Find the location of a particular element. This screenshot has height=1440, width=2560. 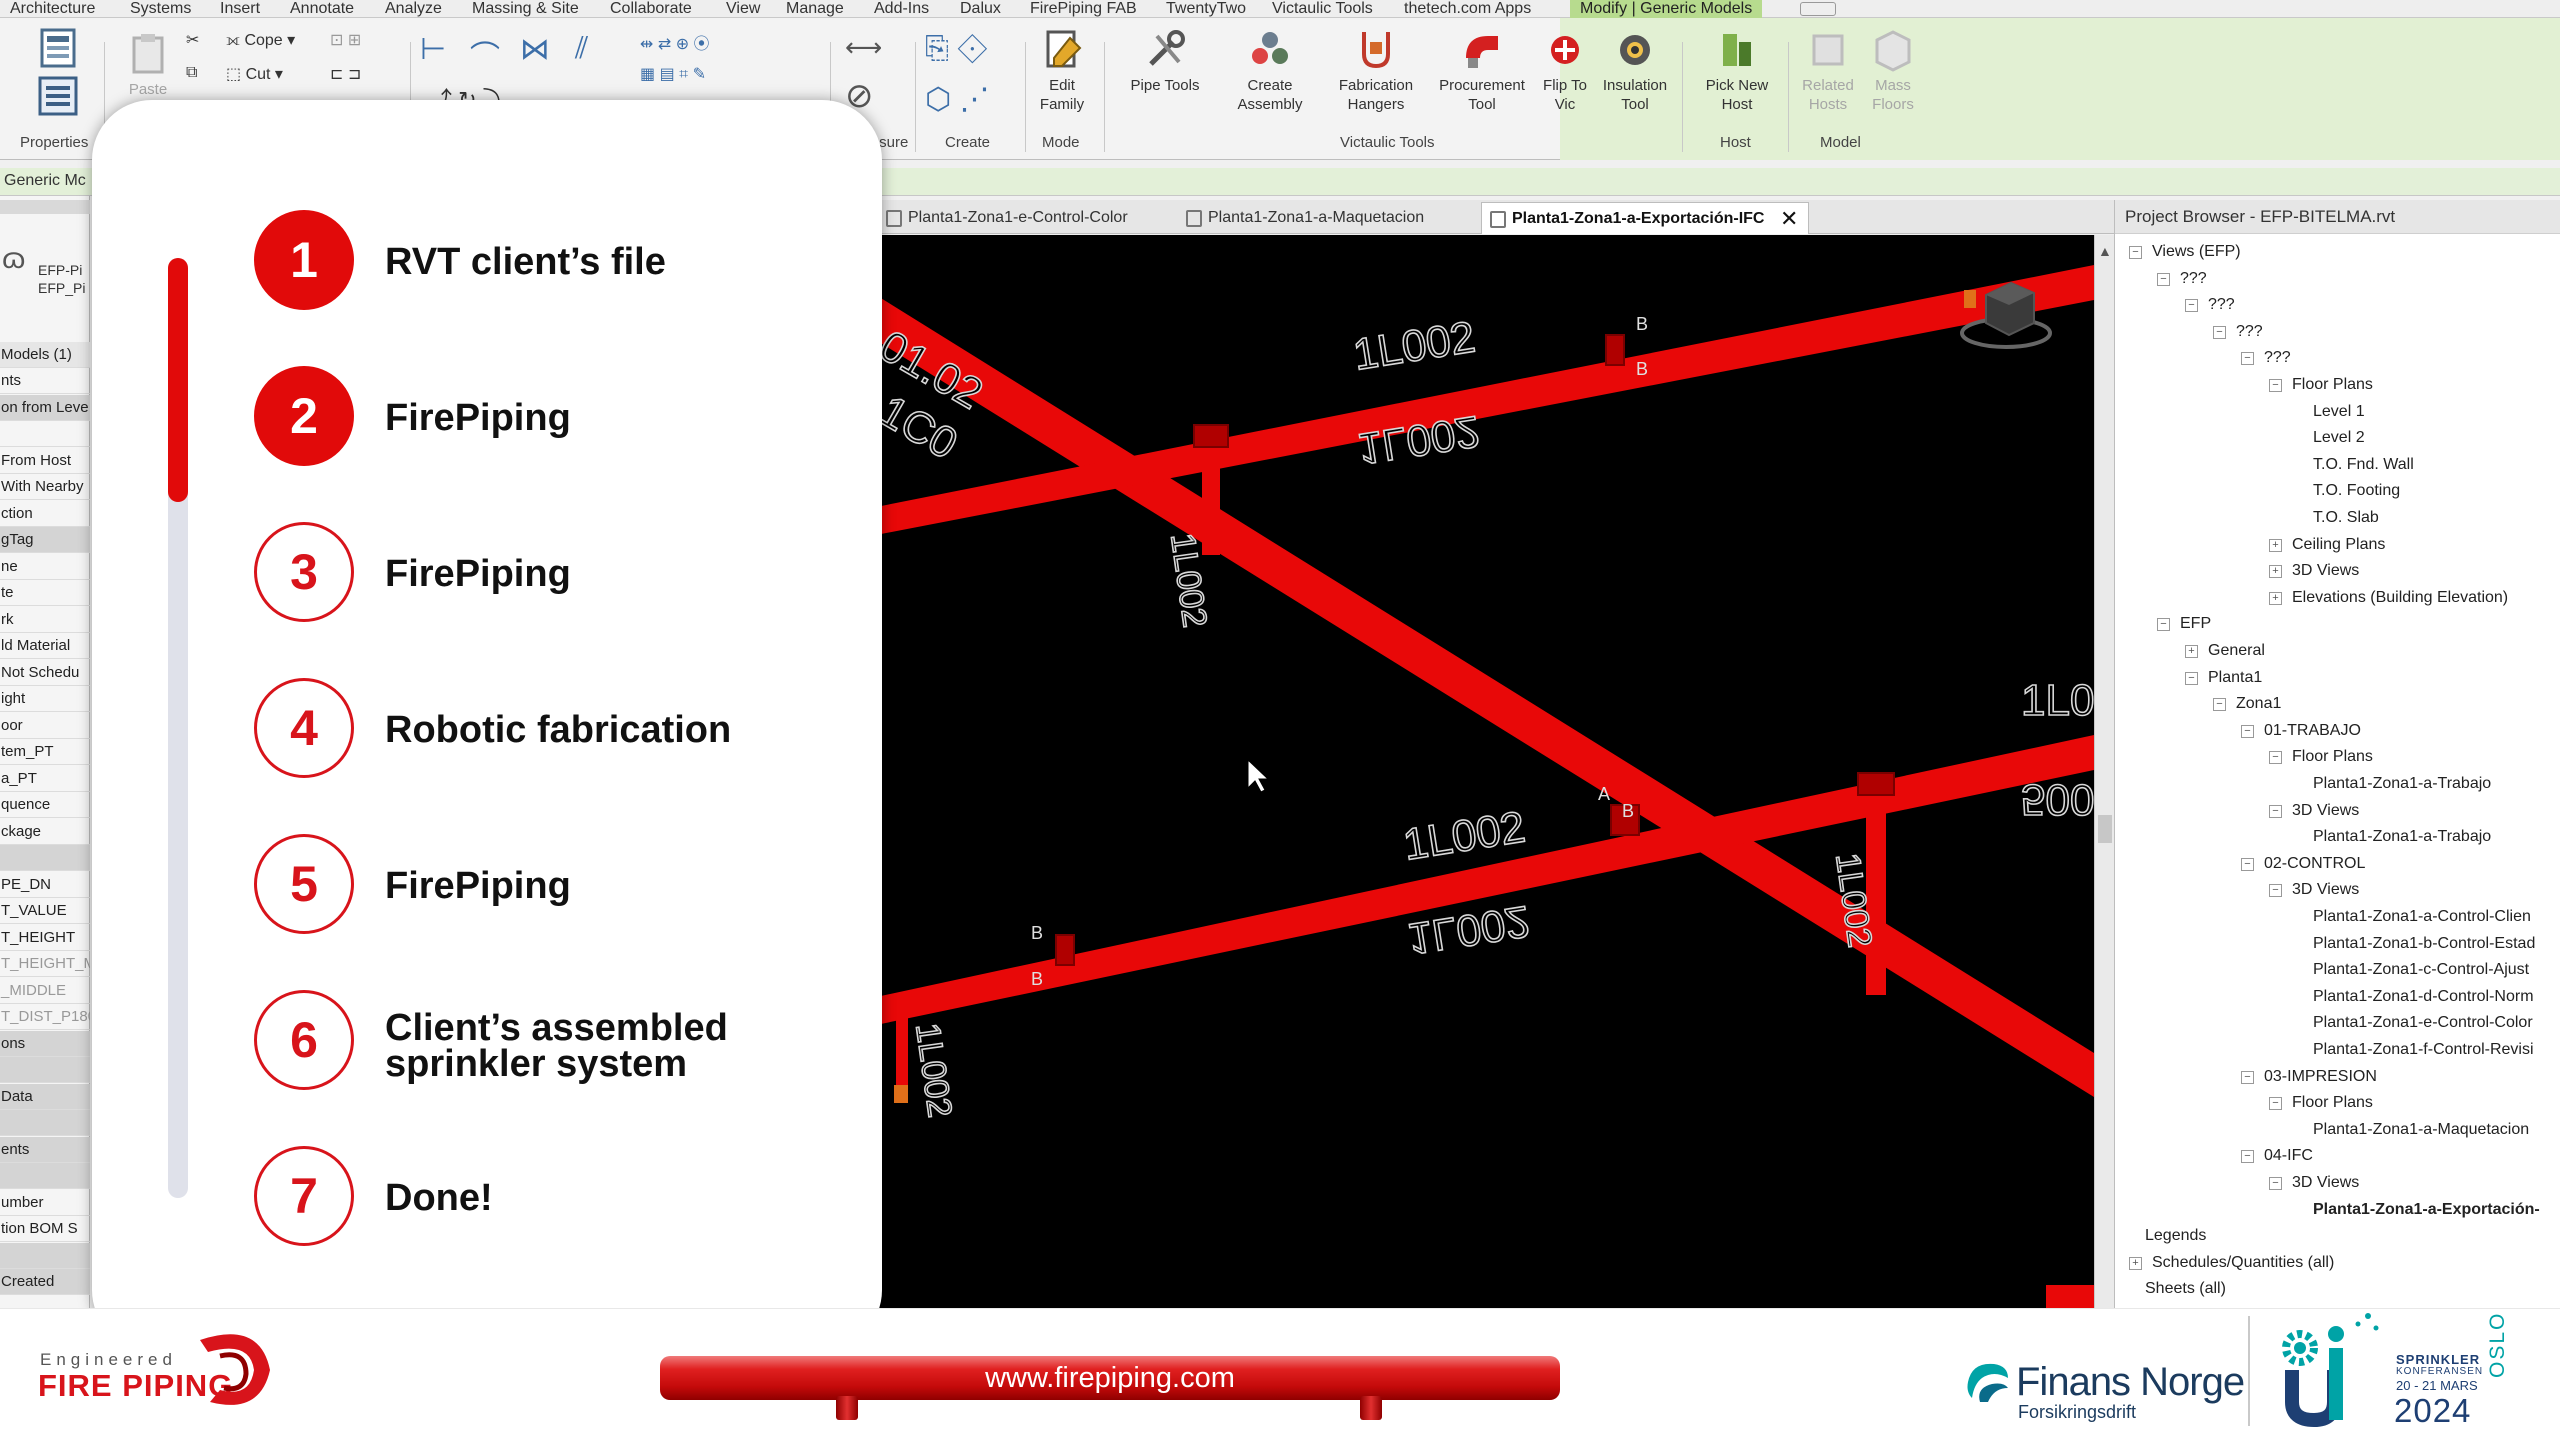

cope-button: ⟗ Cope ▾ is located at coordinates (260, 40).